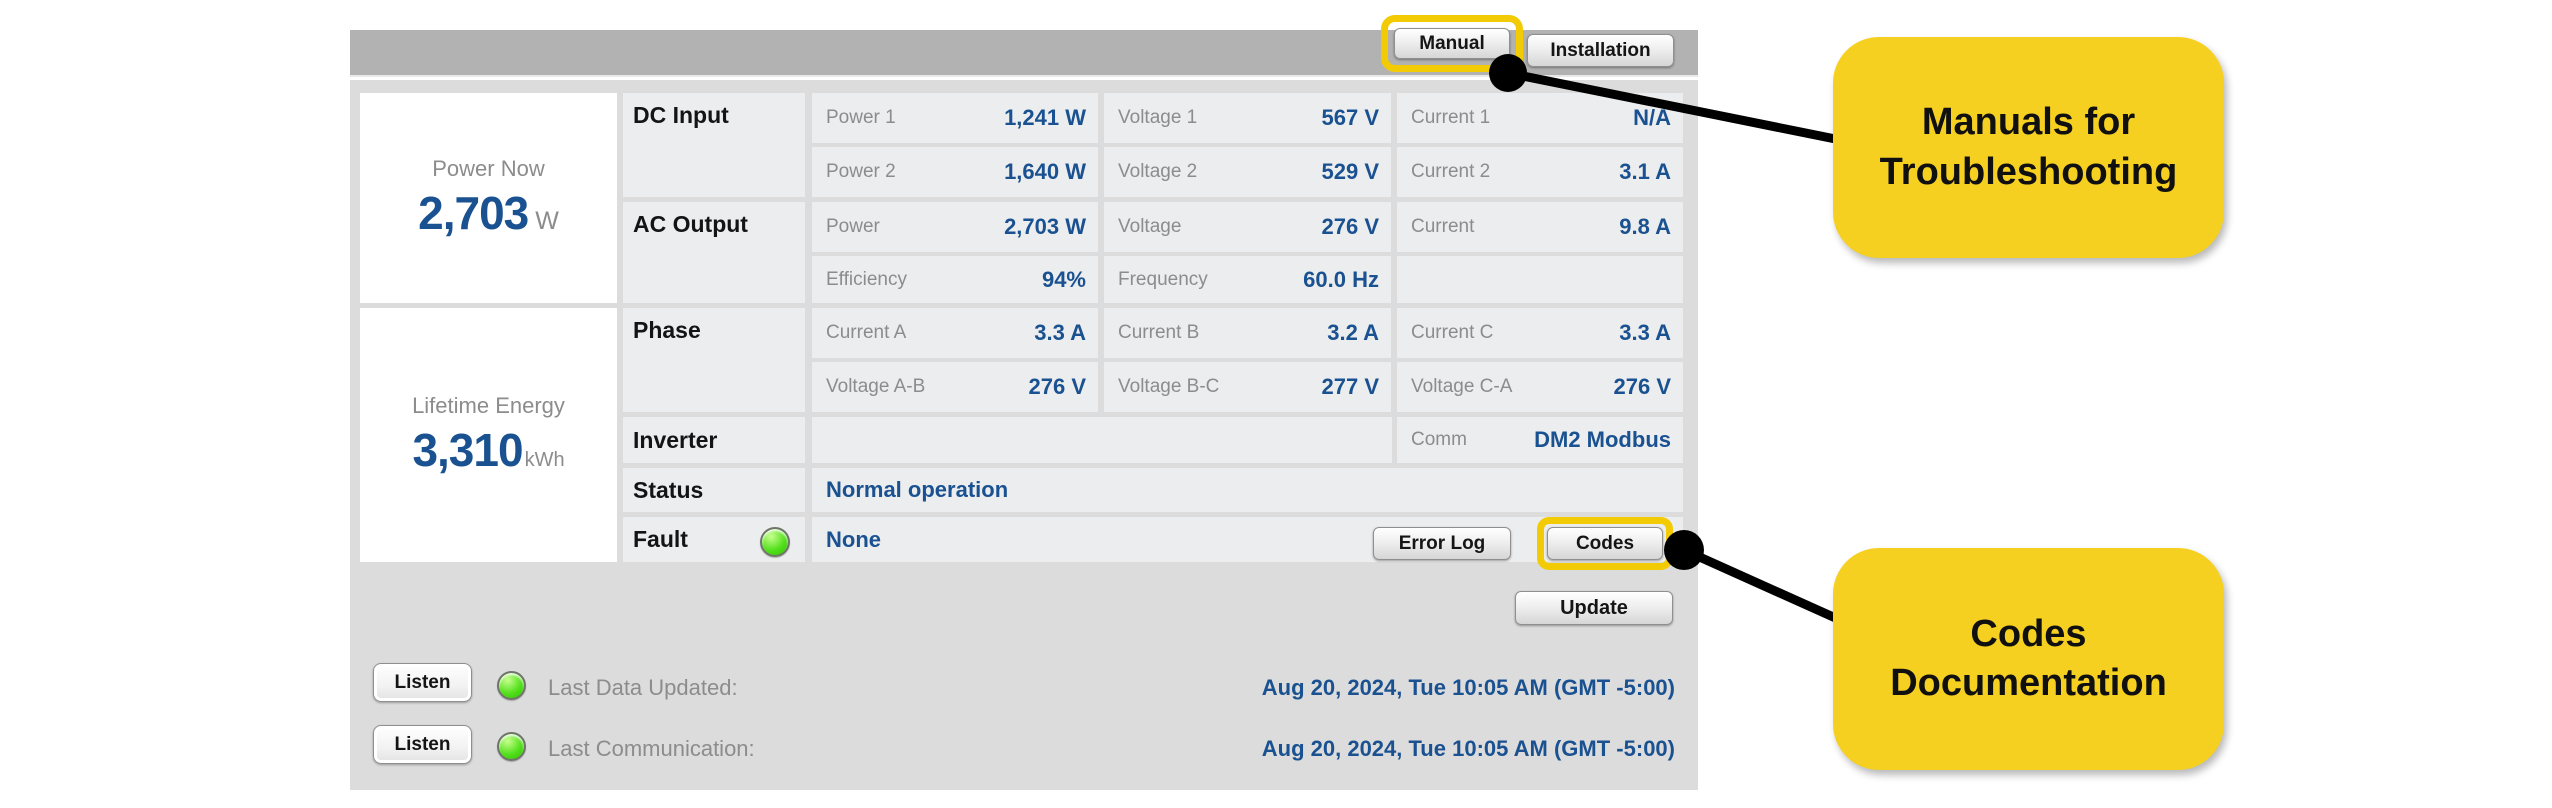 Image resolution: width=2552 pixels, height=808 pixels. Describe the element at coordinates (422, 744) in the screenshot. I see `listen-button-communication: Listen` at that location.